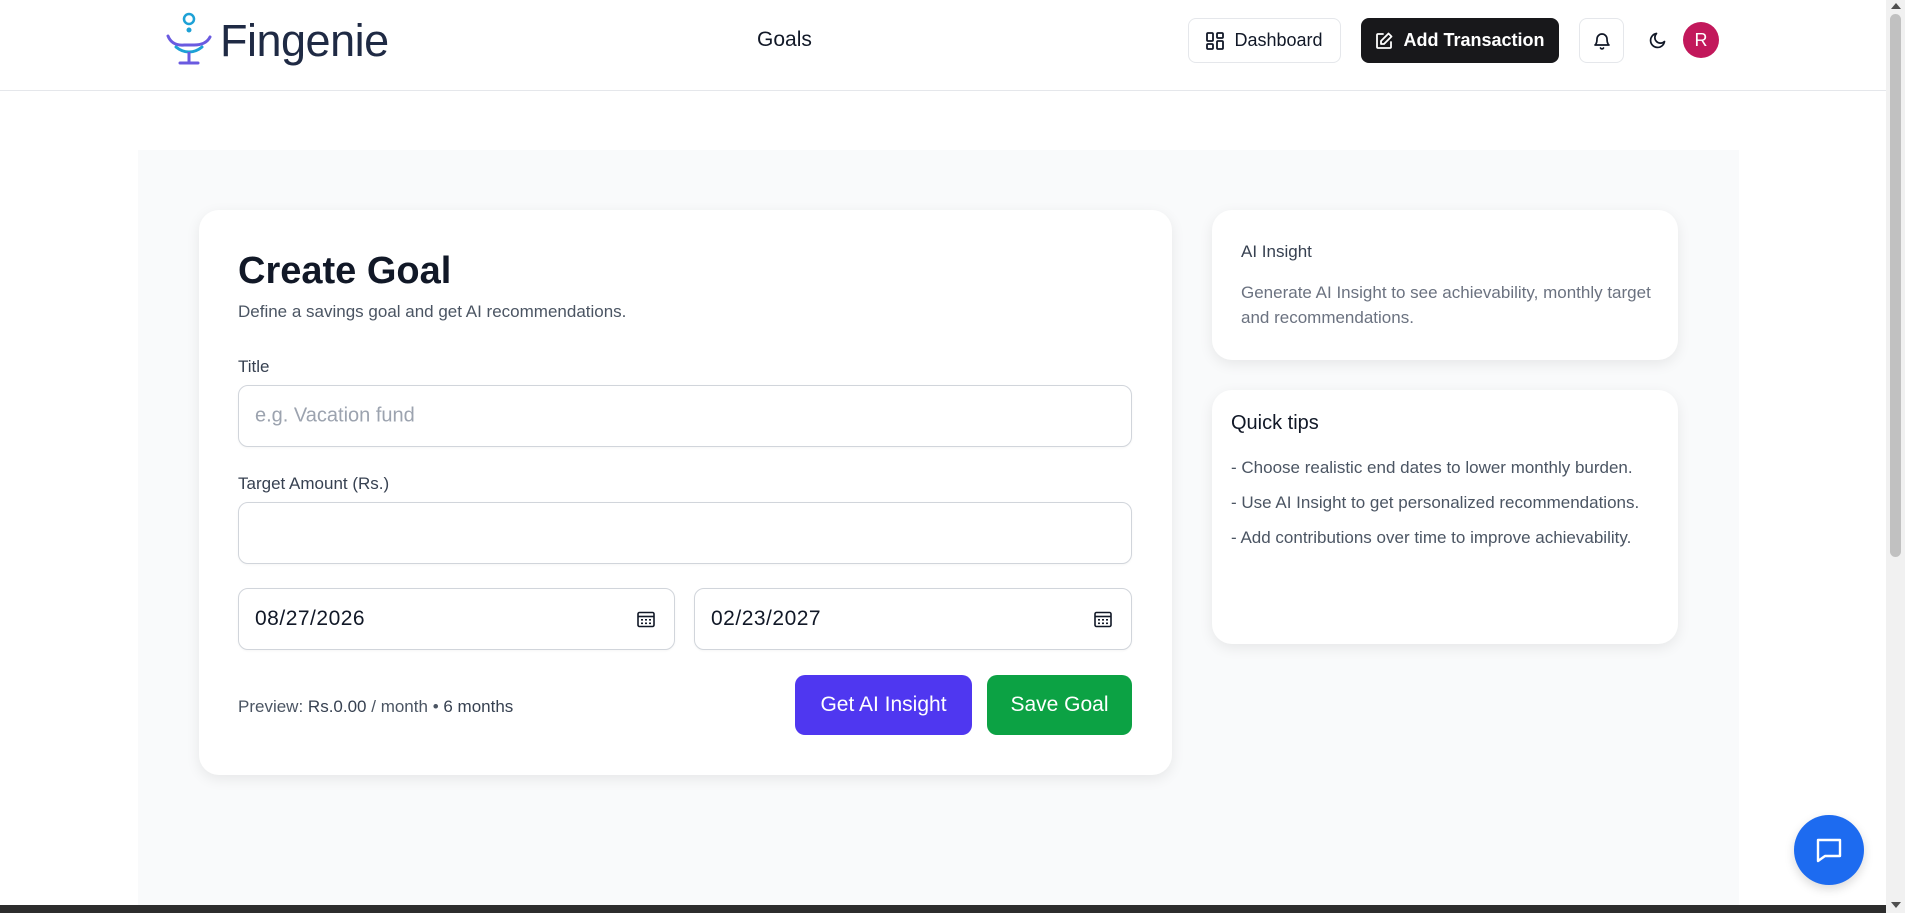 The width and height of the screenshot is (1905, 913). I want to click on save-goal-button: Save Goal, so click(1059, 705).